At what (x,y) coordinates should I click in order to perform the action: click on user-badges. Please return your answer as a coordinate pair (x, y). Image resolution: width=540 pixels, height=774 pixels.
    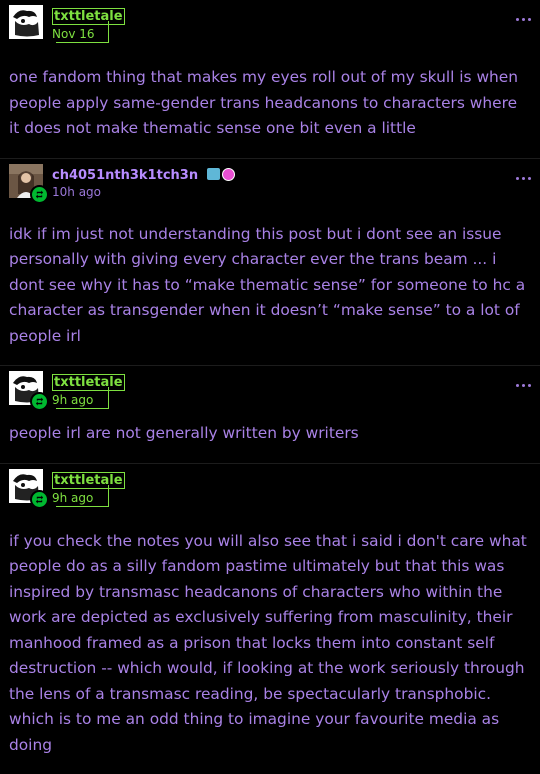
    Looking at the image, I should click on (221, 174).